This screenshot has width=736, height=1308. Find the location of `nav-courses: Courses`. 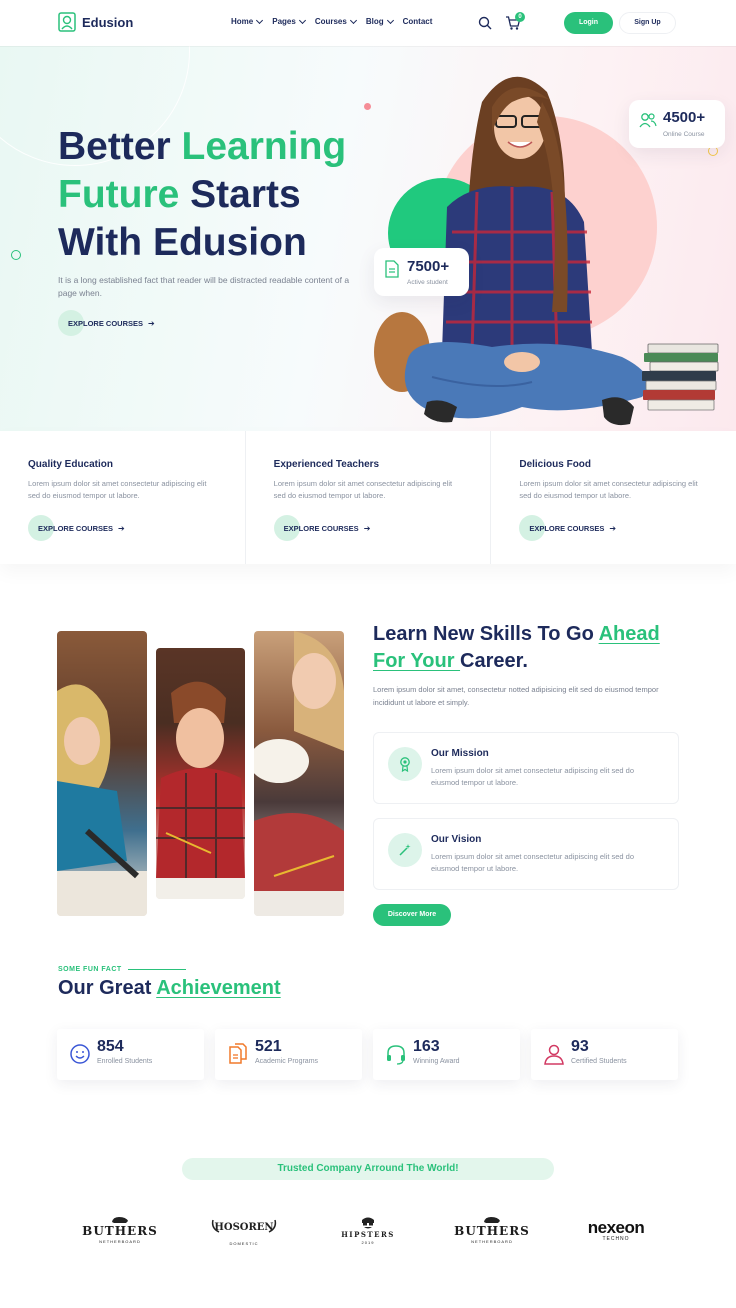

nav-courses: Courses is located at coordinates (335, 21).